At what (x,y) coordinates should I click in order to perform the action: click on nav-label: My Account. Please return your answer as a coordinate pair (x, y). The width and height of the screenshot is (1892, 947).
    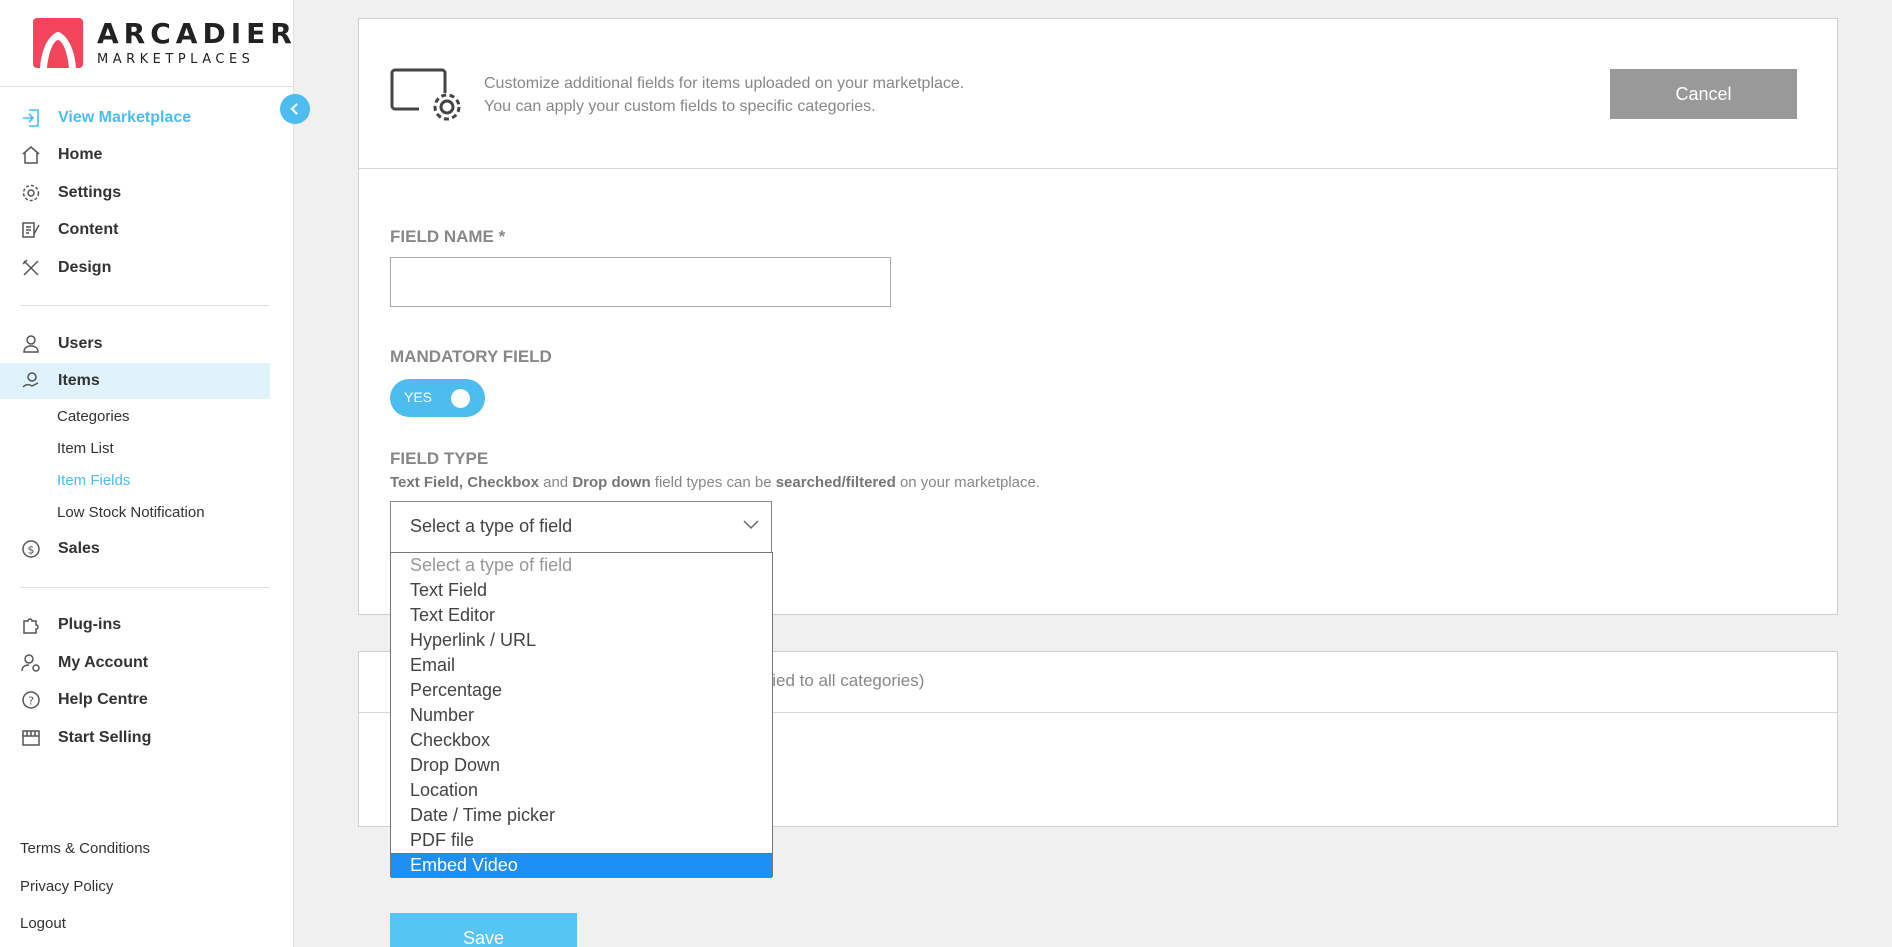
    Looking at the image, I should click on (103, 662).